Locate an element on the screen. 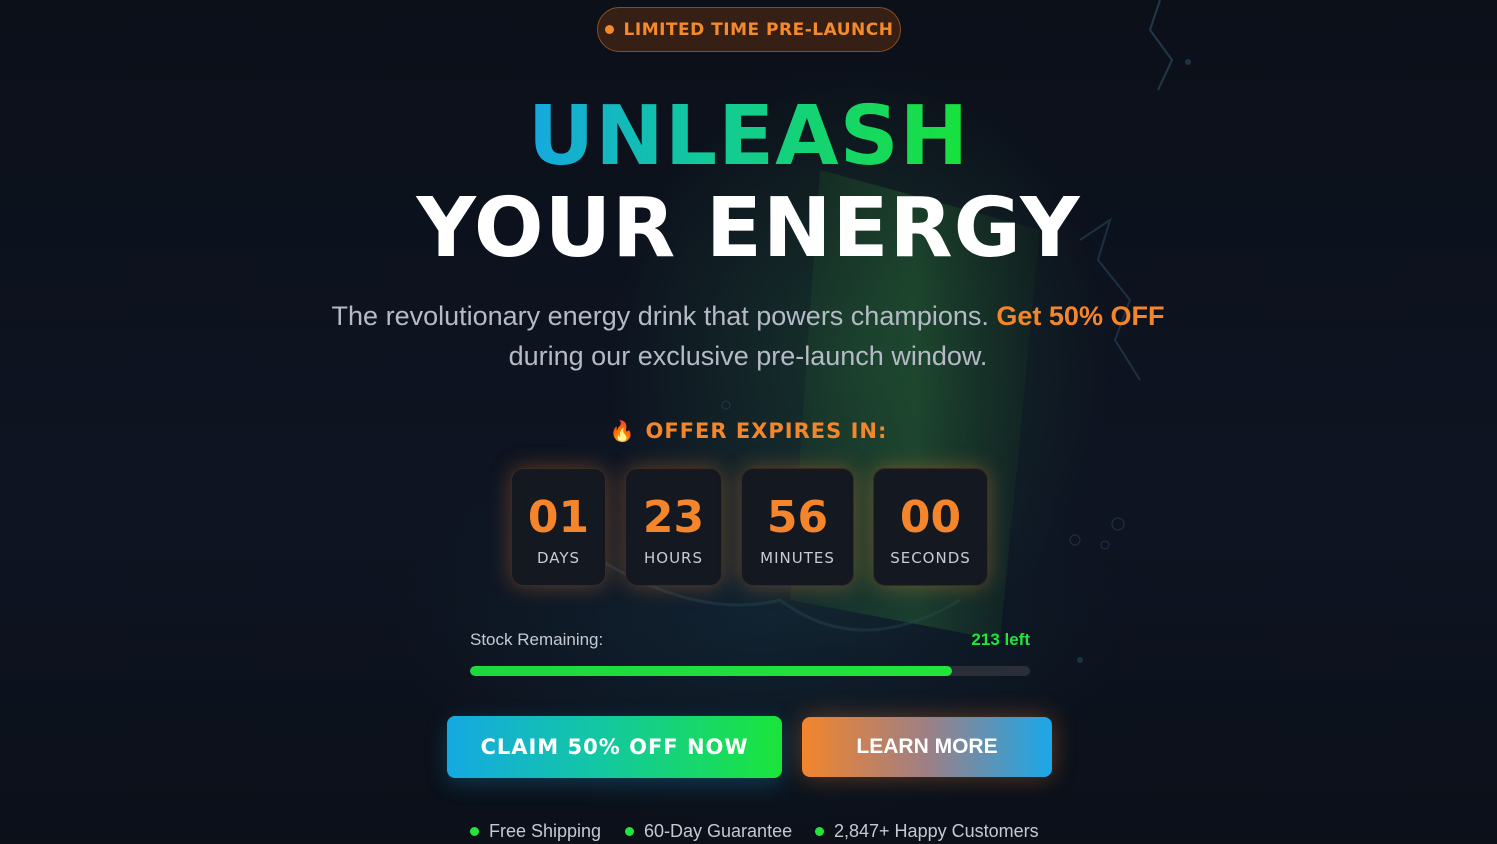 This screenshot has width=1497, height=844. countdown-unit: HOURS is located at coordinates (673, 558).